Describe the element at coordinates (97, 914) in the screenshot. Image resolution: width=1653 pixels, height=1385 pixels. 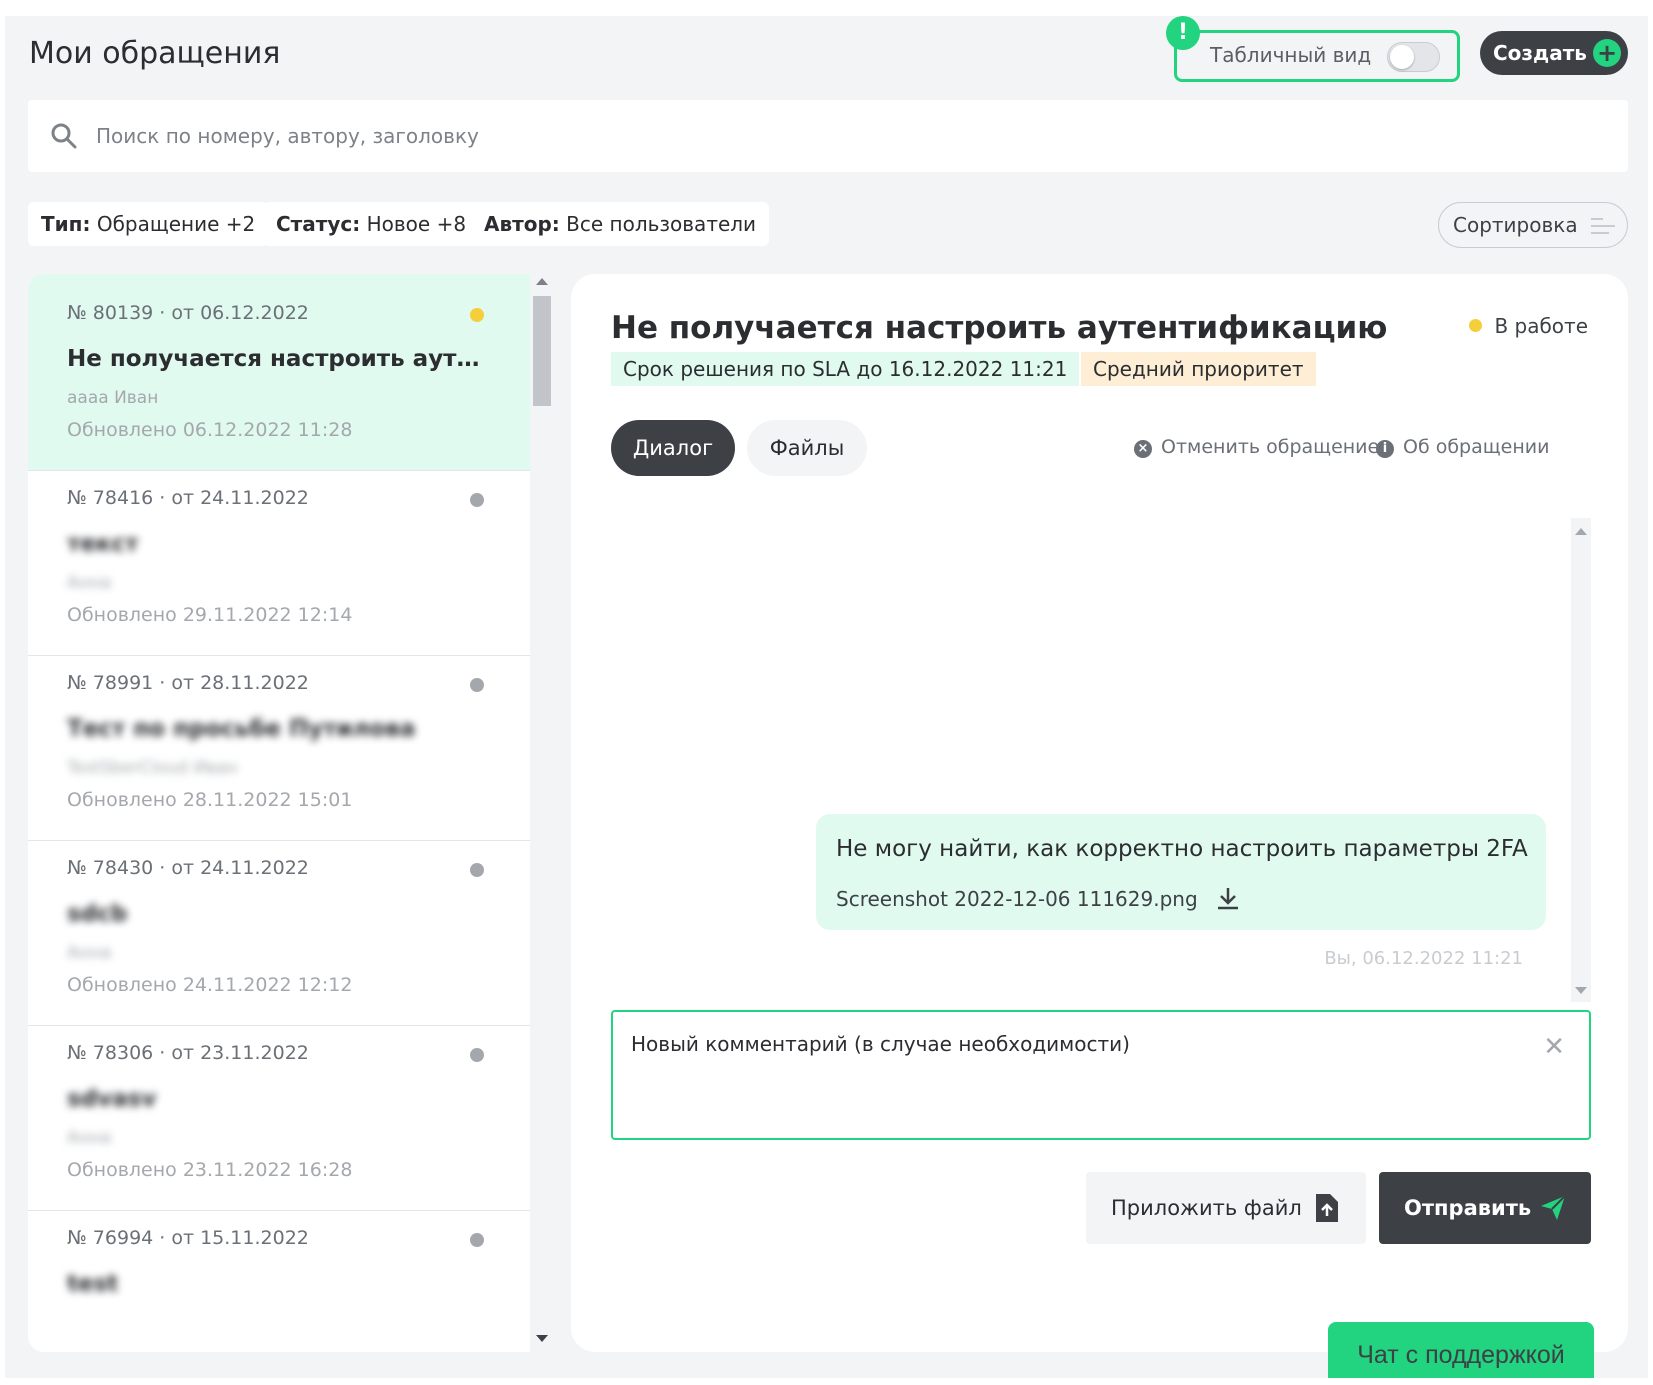
I see `ticket-title: sdcb` at that location.